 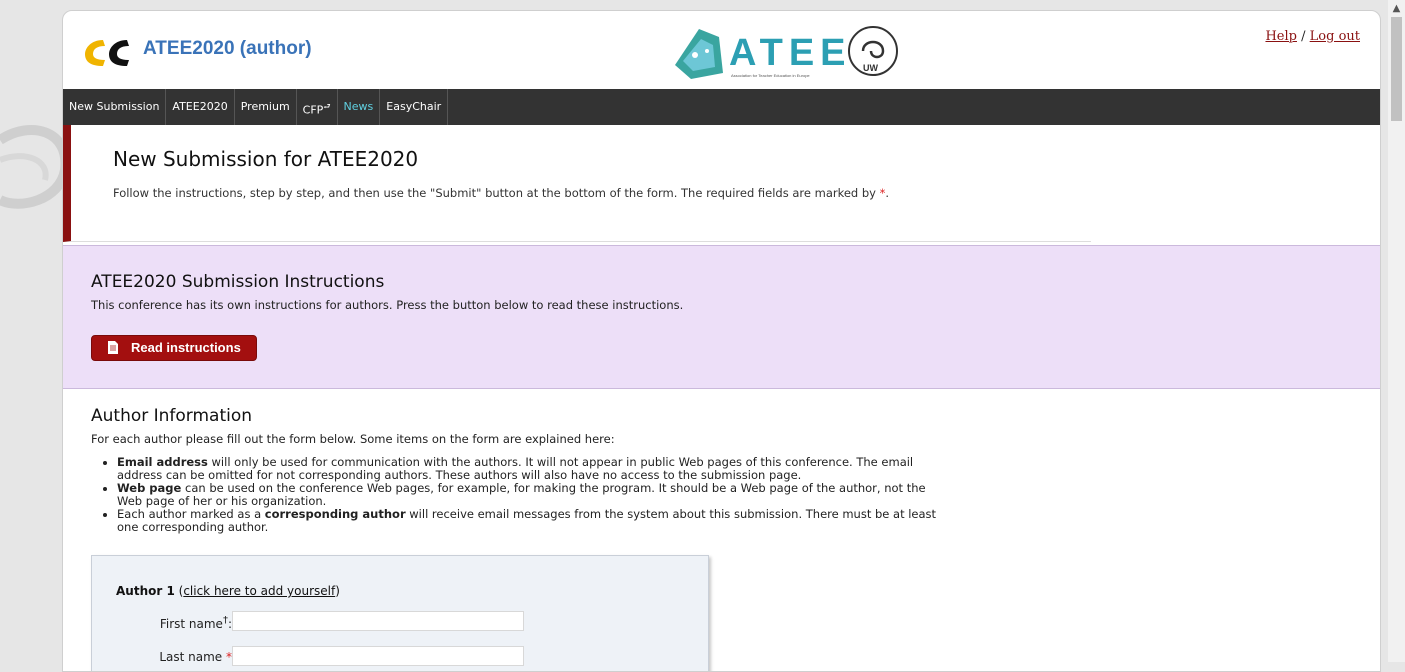 I want to click on uw-seal-abbrev: UW, so click(x=870, y=68).